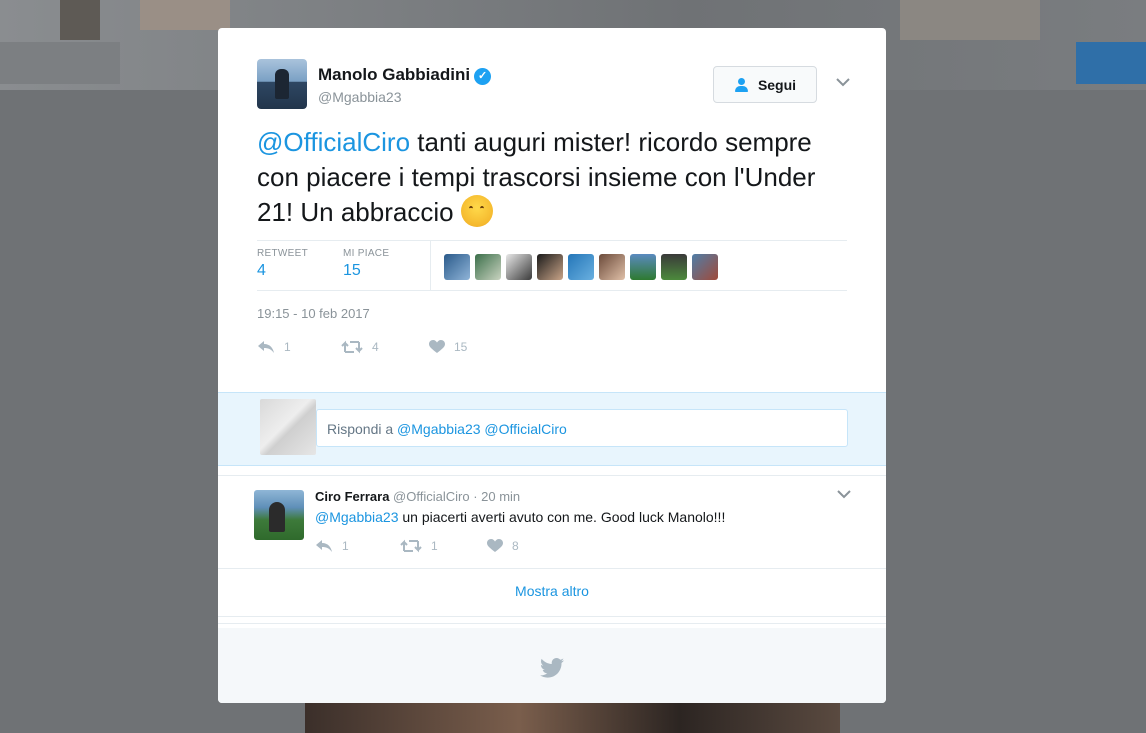  I want to click on reply-author-name: Ciro Ferrara, so click(352, 496).